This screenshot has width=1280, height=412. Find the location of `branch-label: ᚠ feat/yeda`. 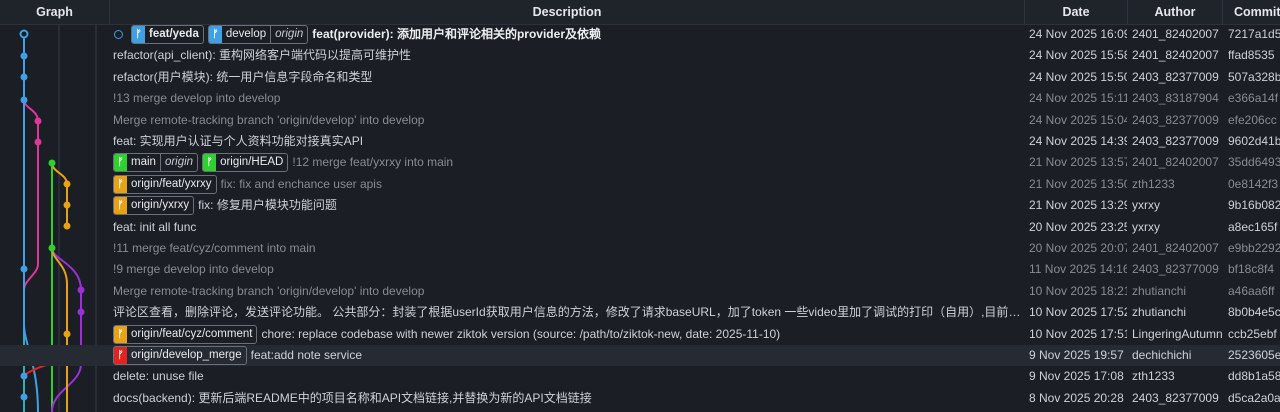

branch-label: ᚠ feat/yeda is located at coordinates (167, 34).